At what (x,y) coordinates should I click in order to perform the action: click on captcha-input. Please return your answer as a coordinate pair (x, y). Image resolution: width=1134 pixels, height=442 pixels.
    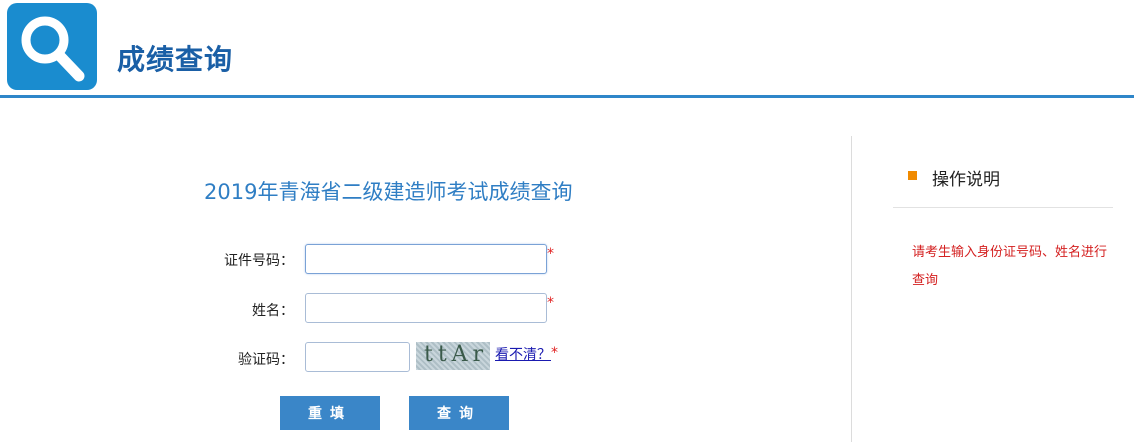
    Looking at the image, I should click on (357, 357).